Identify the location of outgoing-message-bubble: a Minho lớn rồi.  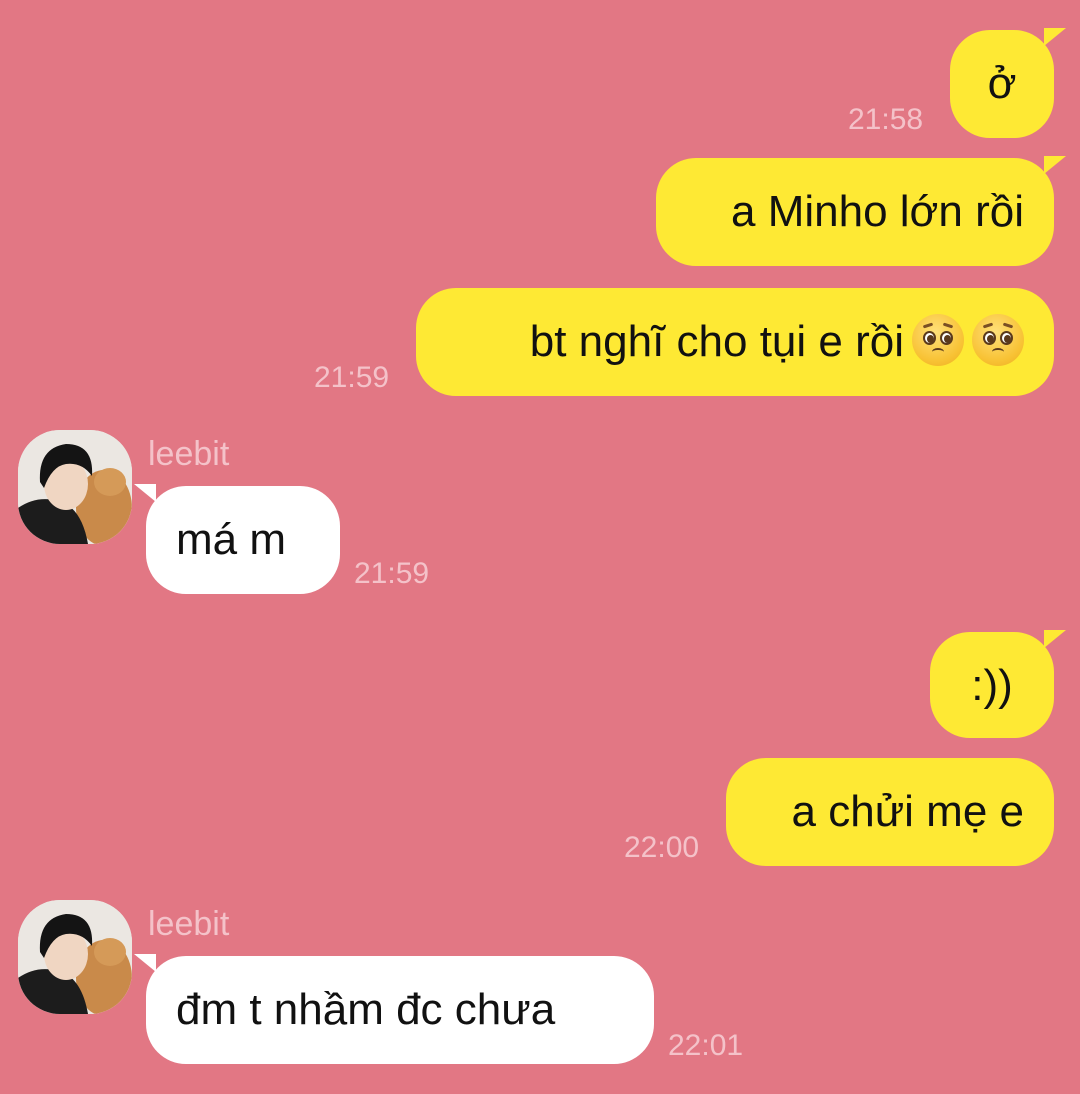
(861, 211).